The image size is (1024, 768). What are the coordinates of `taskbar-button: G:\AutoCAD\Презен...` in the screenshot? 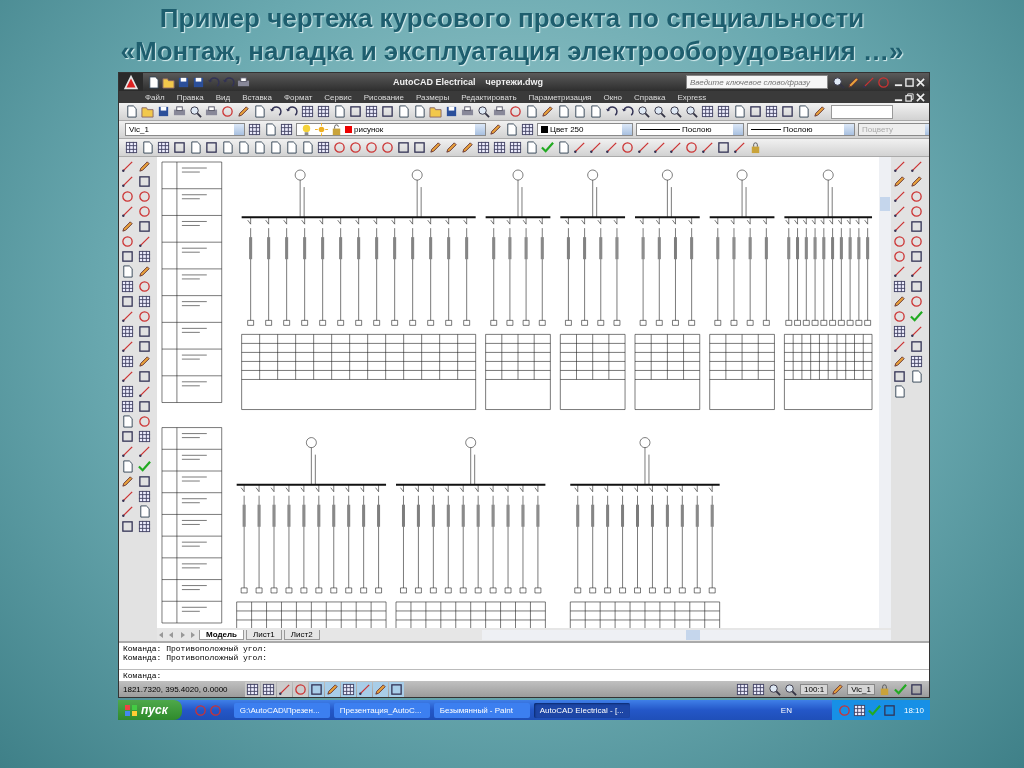 It's located at (281, 710).